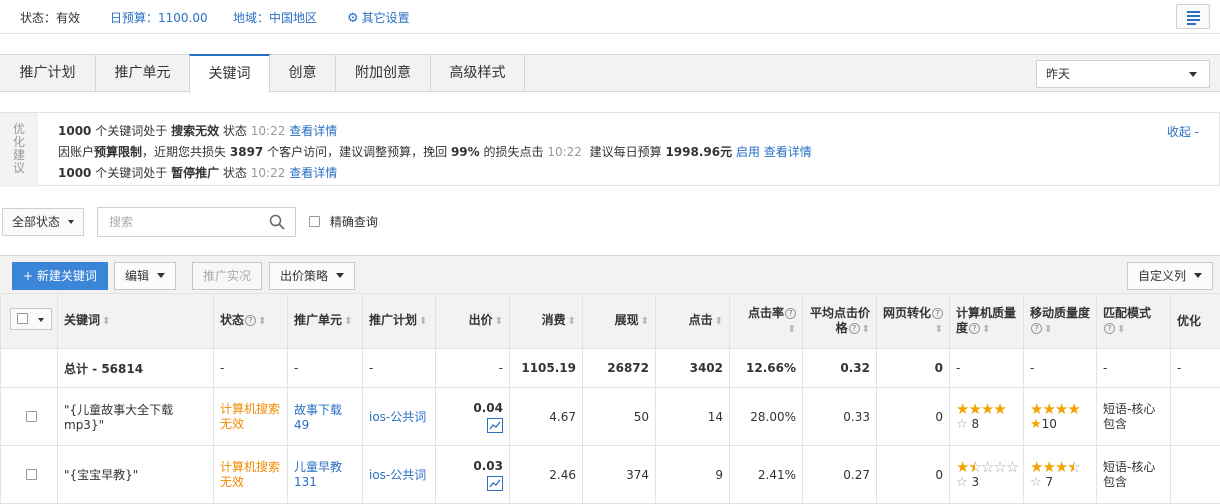  Describe the element at coordinates (143, 73) in the screenshot. I see `tab-ad-unit: 推广单元` at that location.